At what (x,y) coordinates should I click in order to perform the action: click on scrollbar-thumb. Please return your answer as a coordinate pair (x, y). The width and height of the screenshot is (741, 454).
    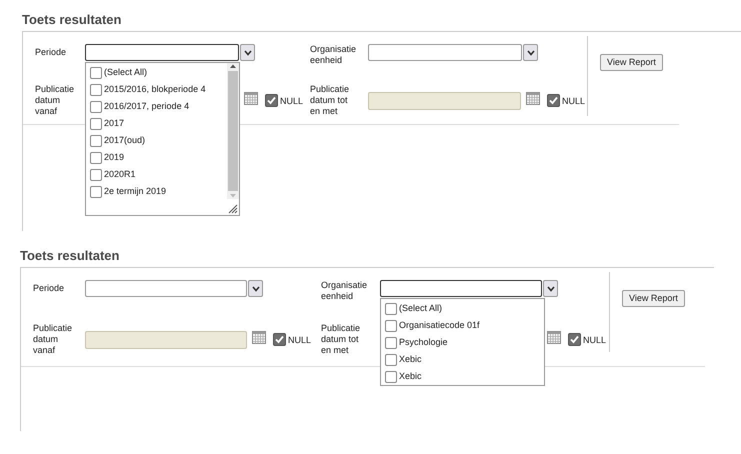
    Looking at the image, I should click on (233, 131).